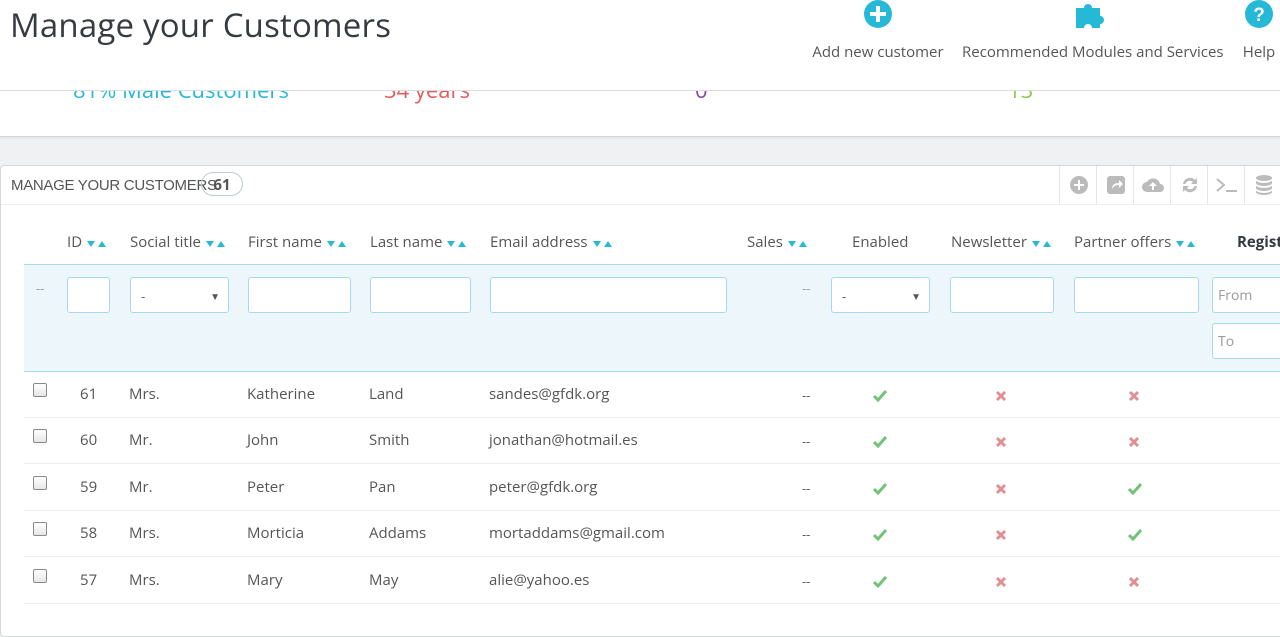  What do you see at coordinates (1115, 185) in the screenshot?
I see `export-tool-button` at bounding box center [1115, 185].